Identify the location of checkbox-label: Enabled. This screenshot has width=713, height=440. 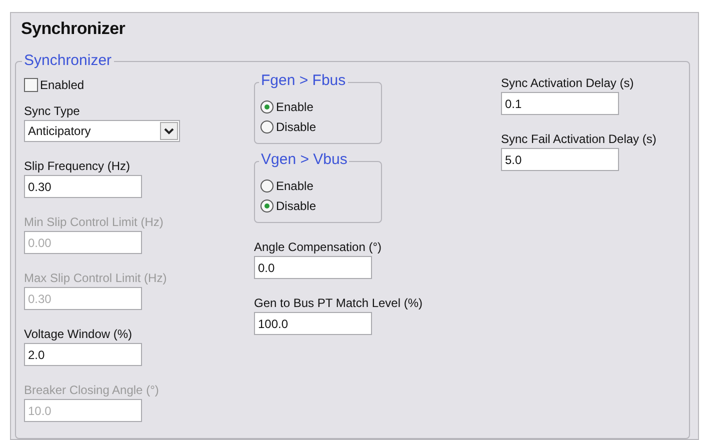
(62, 85).